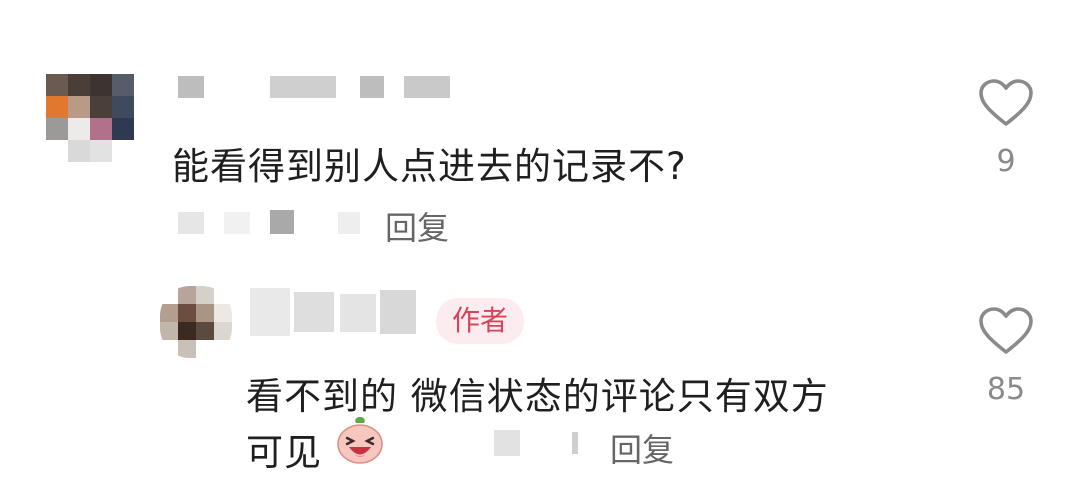 This screenshot has width=1080, height=492. Describe the element at coordinates (1006, 389) in the screenshot. I see `like-count: 85` at that location.